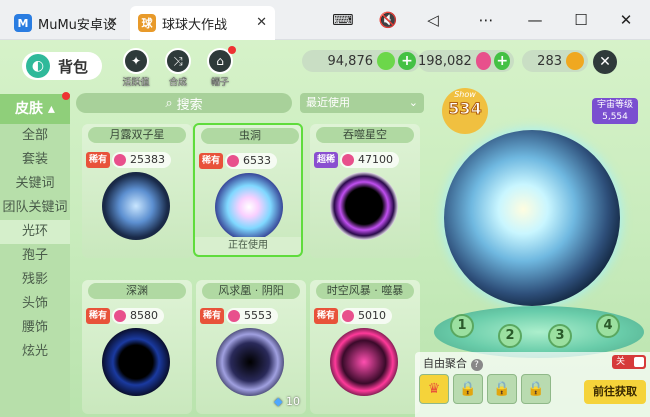 This screenshot has width=650, height=417. I want to click on add-gems-button: +, so click(407, 61).